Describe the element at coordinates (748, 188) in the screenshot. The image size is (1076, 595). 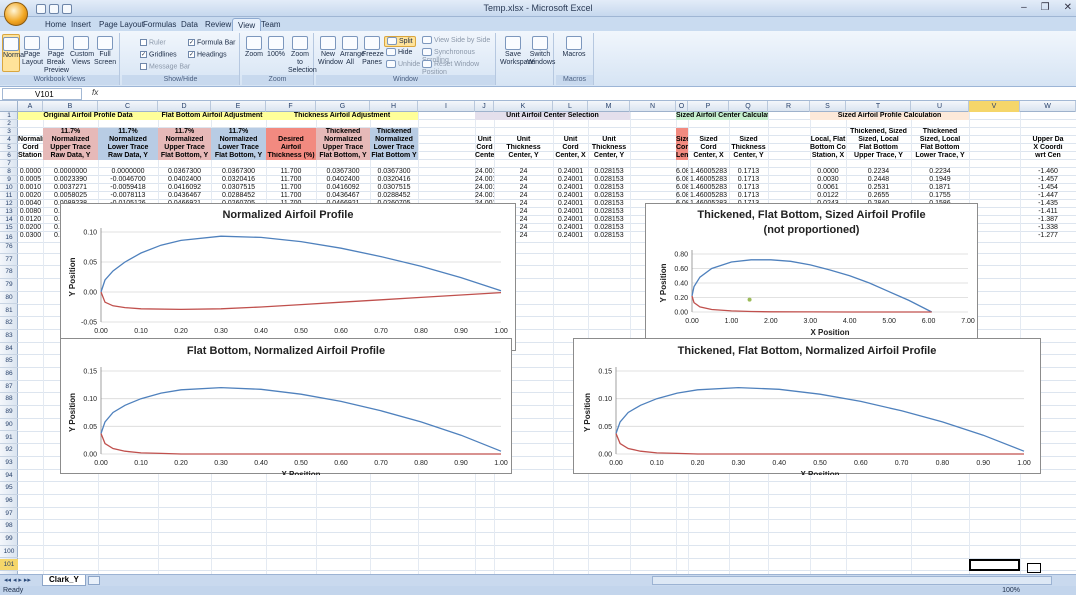
I see `table-cell: 0.1713` at that location.